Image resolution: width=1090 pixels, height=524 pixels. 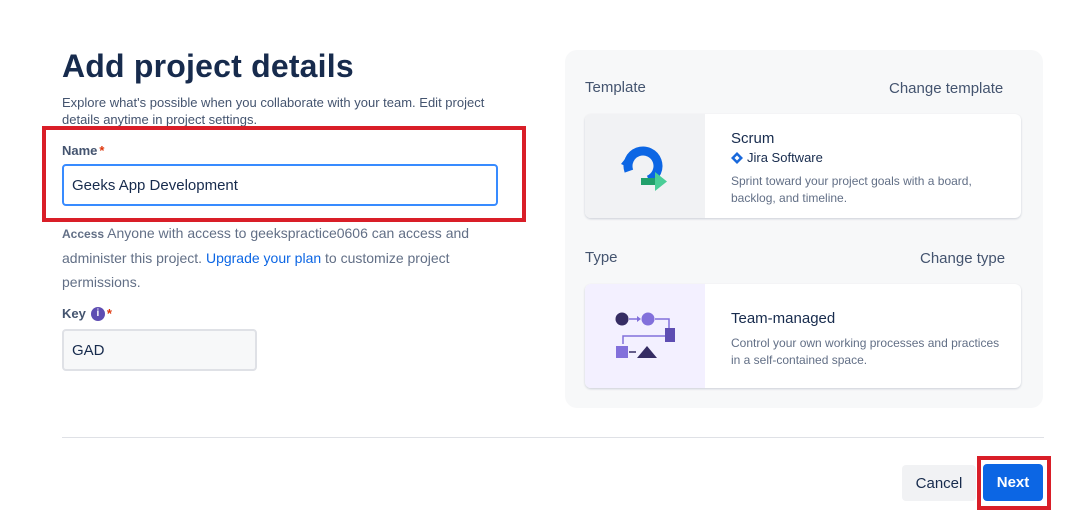 What do you see at coordinates (97, 313) in the screenshot?
I see `info-icon: i` at bounding box center [97, 313].